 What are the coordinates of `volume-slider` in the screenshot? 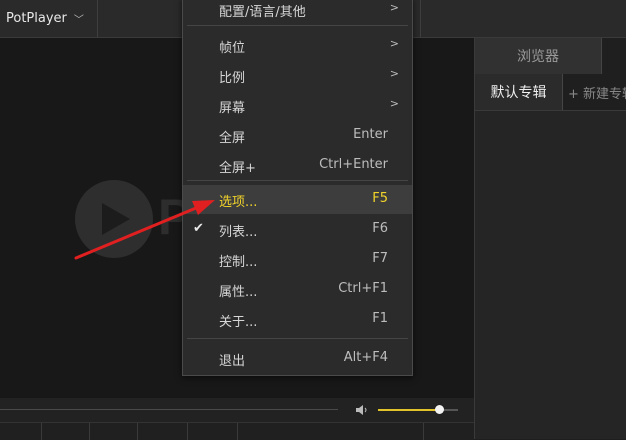 It's located at (418, 409).